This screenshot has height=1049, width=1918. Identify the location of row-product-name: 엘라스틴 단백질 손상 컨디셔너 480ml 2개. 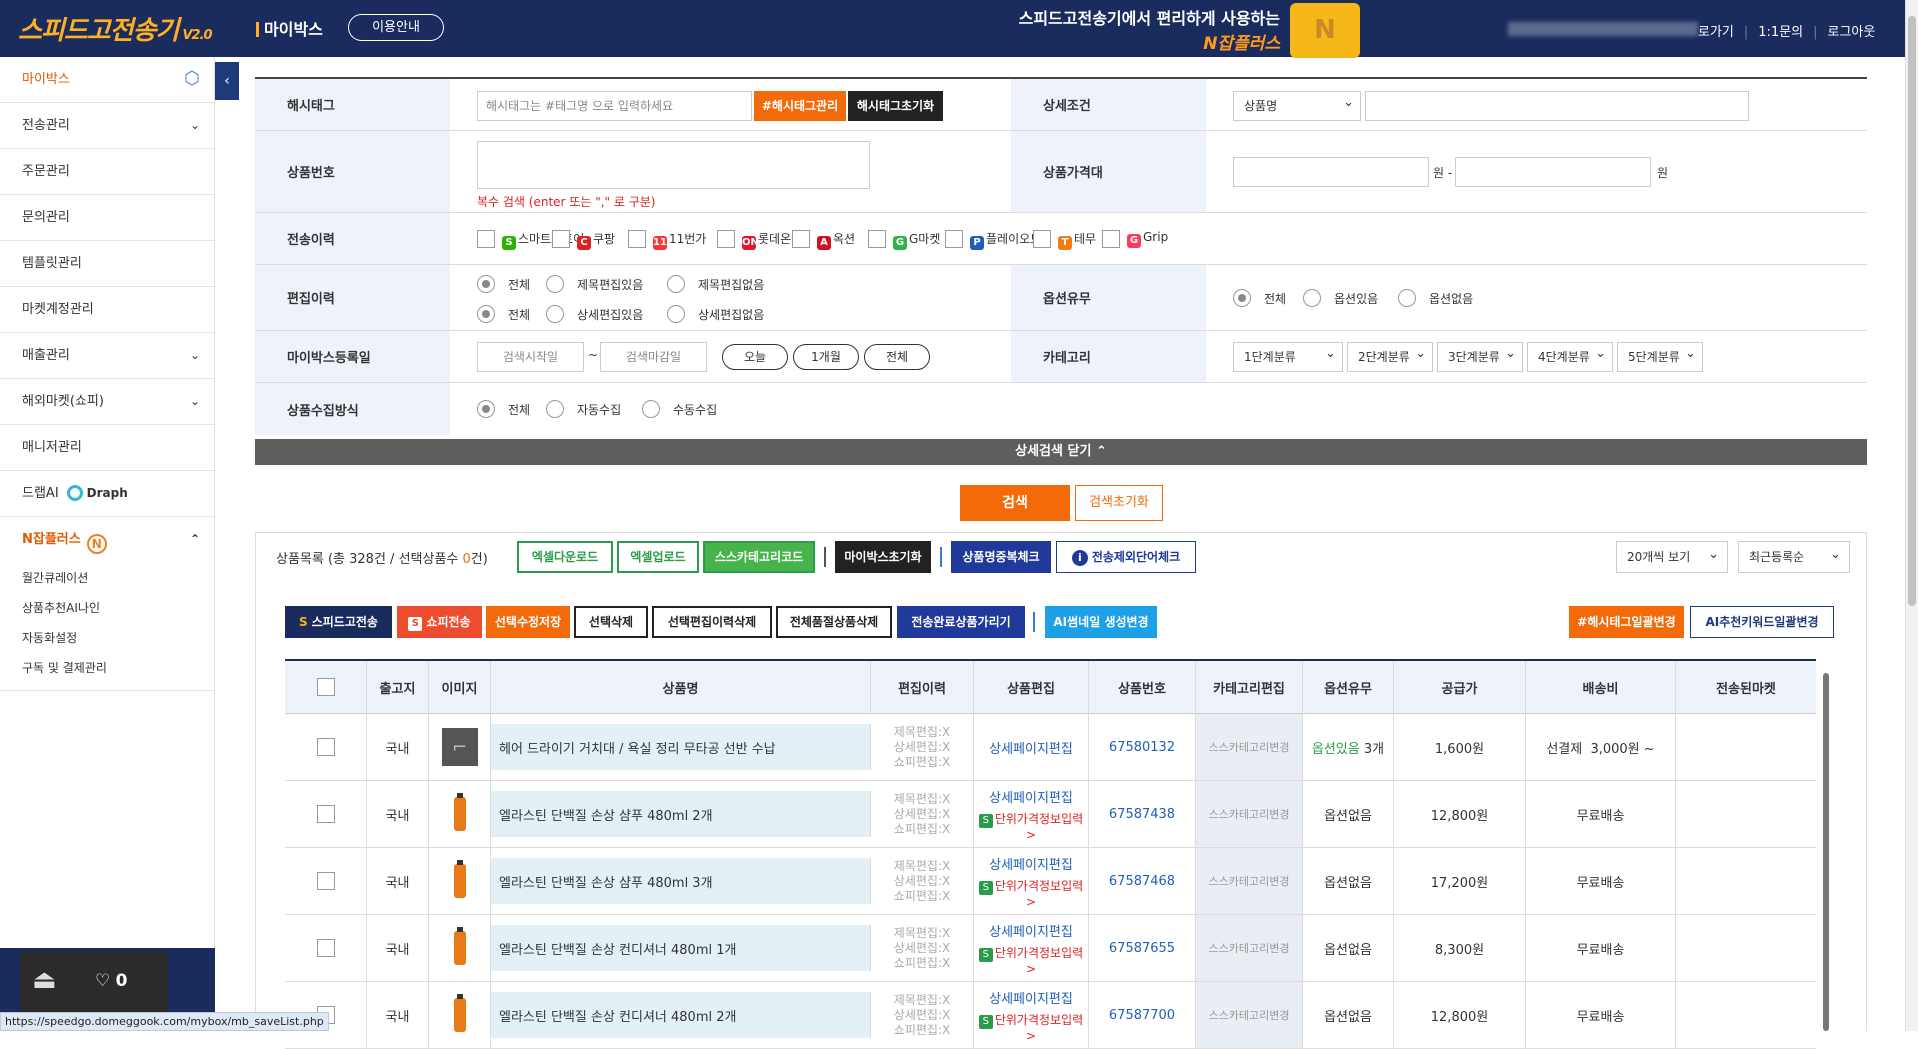
(681, 1015).